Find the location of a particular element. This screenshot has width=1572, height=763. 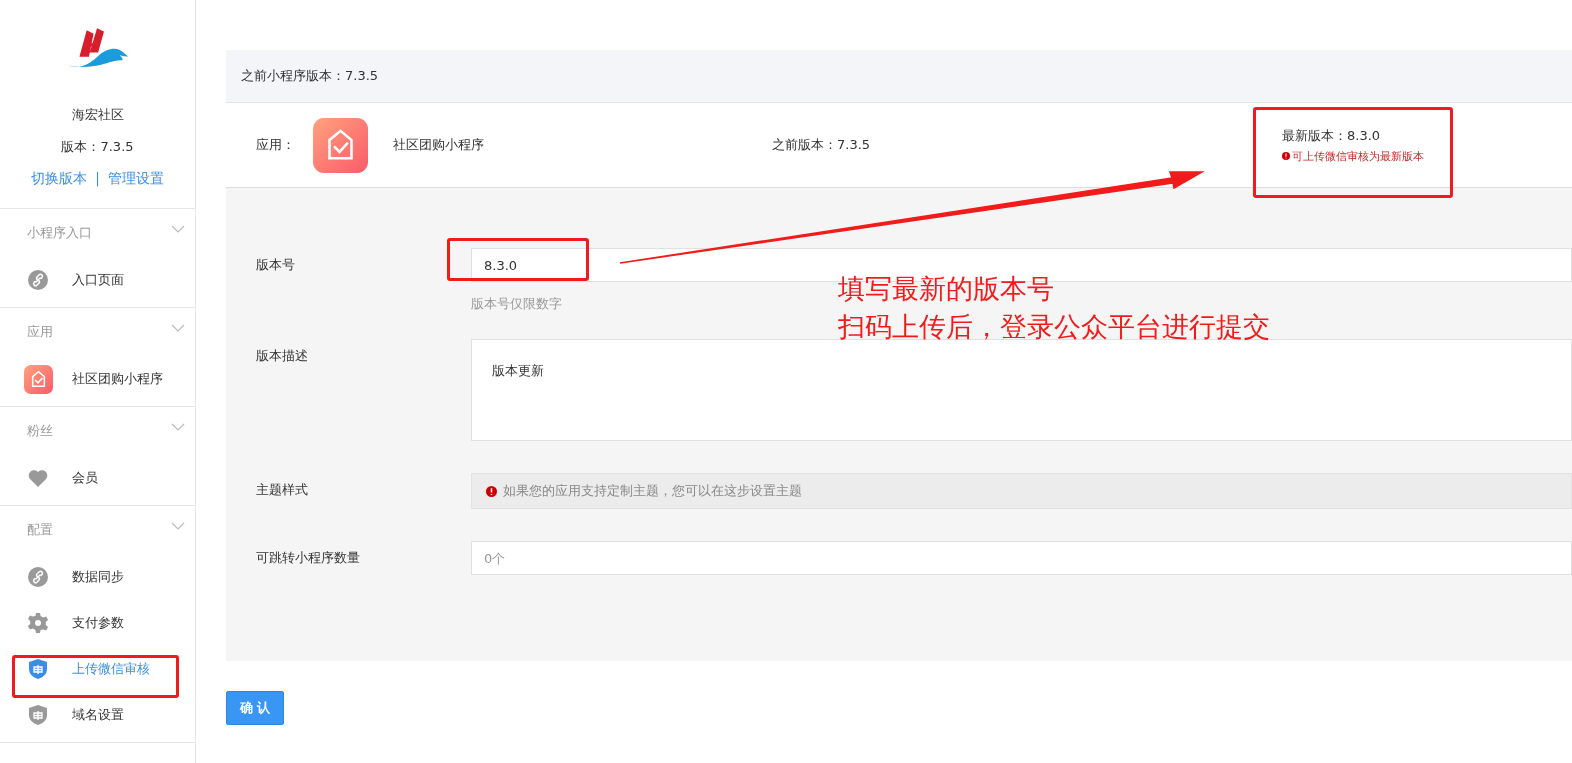

brand-name: 海宏社区 is located at coordinates (97, 115).